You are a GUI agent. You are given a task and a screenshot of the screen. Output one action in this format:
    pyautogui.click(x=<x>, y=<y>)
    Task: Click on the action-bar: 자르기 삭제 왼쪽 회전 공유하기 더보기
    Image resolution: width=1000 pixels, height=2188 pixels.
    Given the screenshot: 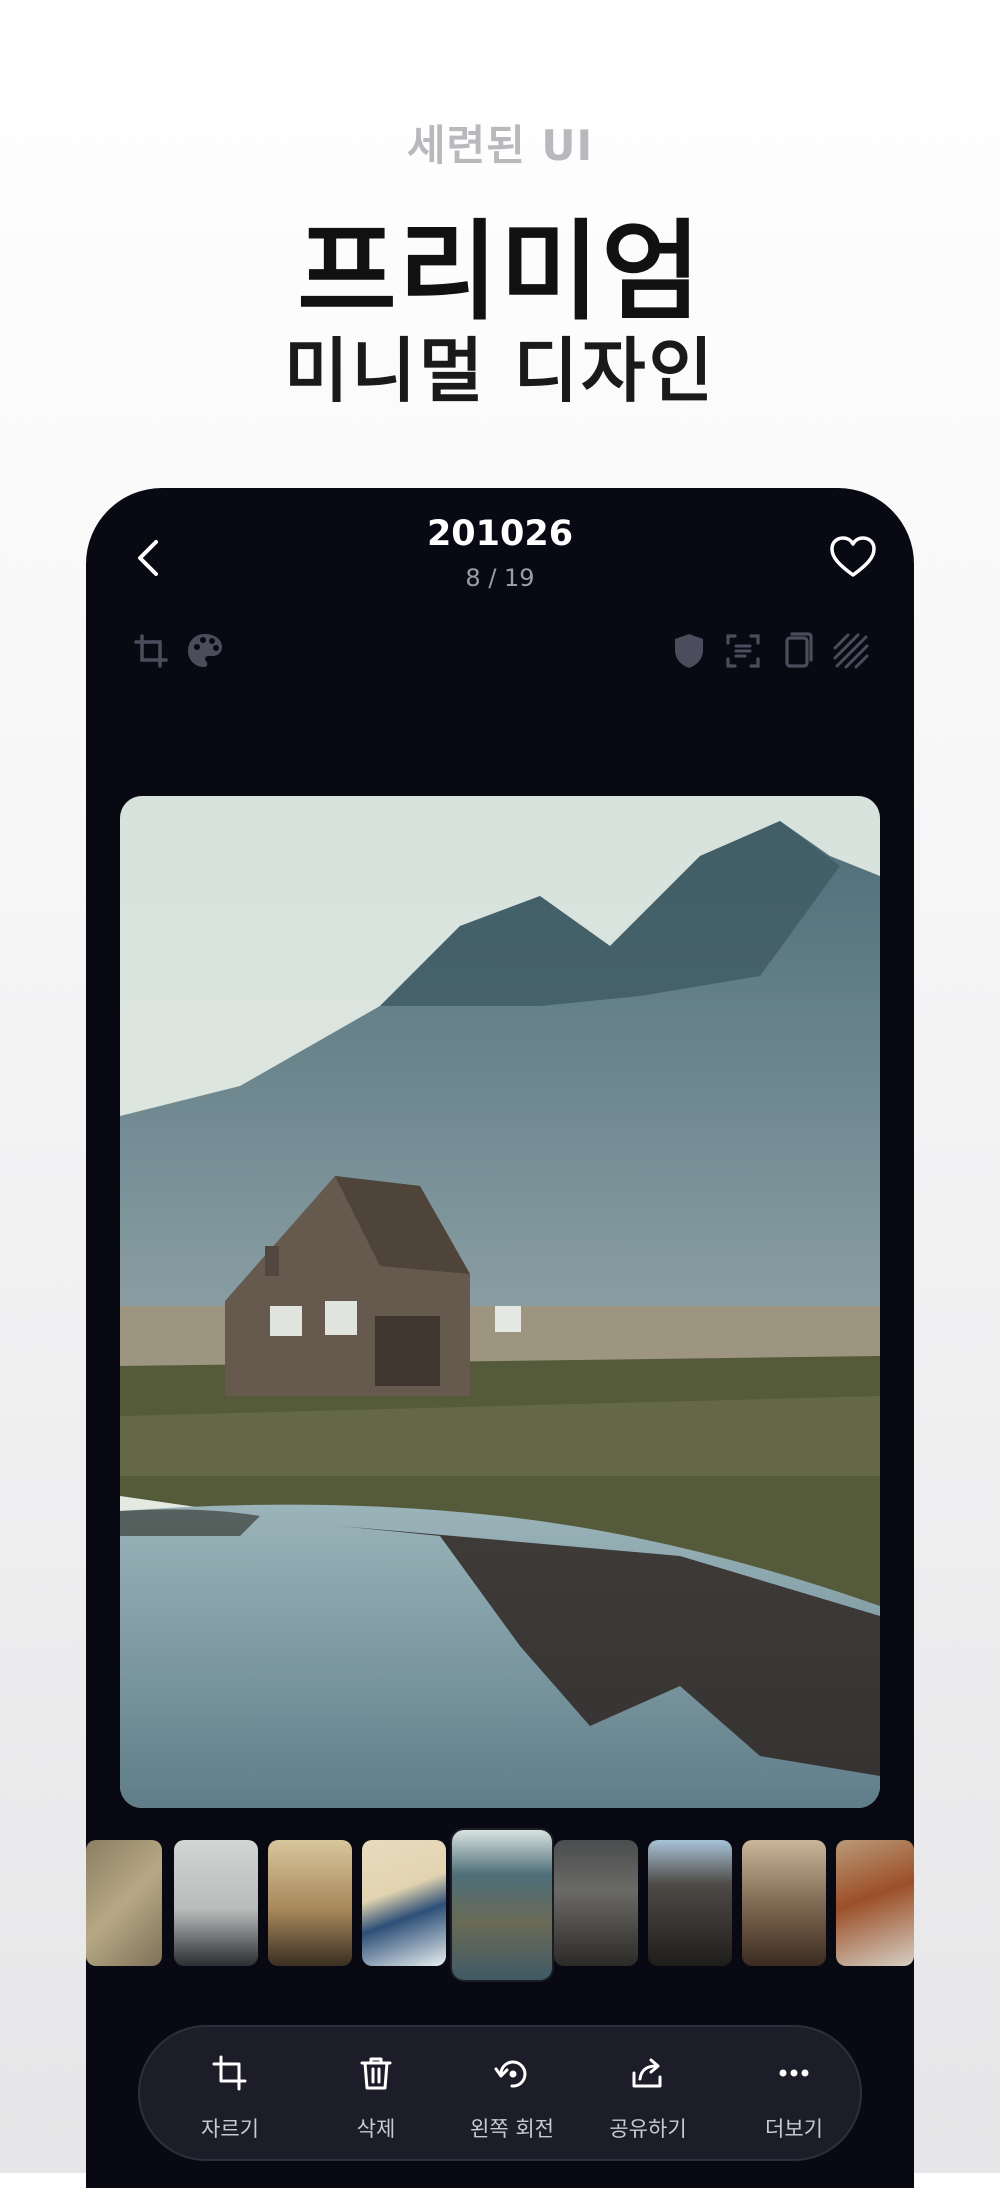 What is the action you would take?
    pyautogui.click(x=500, y=2093)
    